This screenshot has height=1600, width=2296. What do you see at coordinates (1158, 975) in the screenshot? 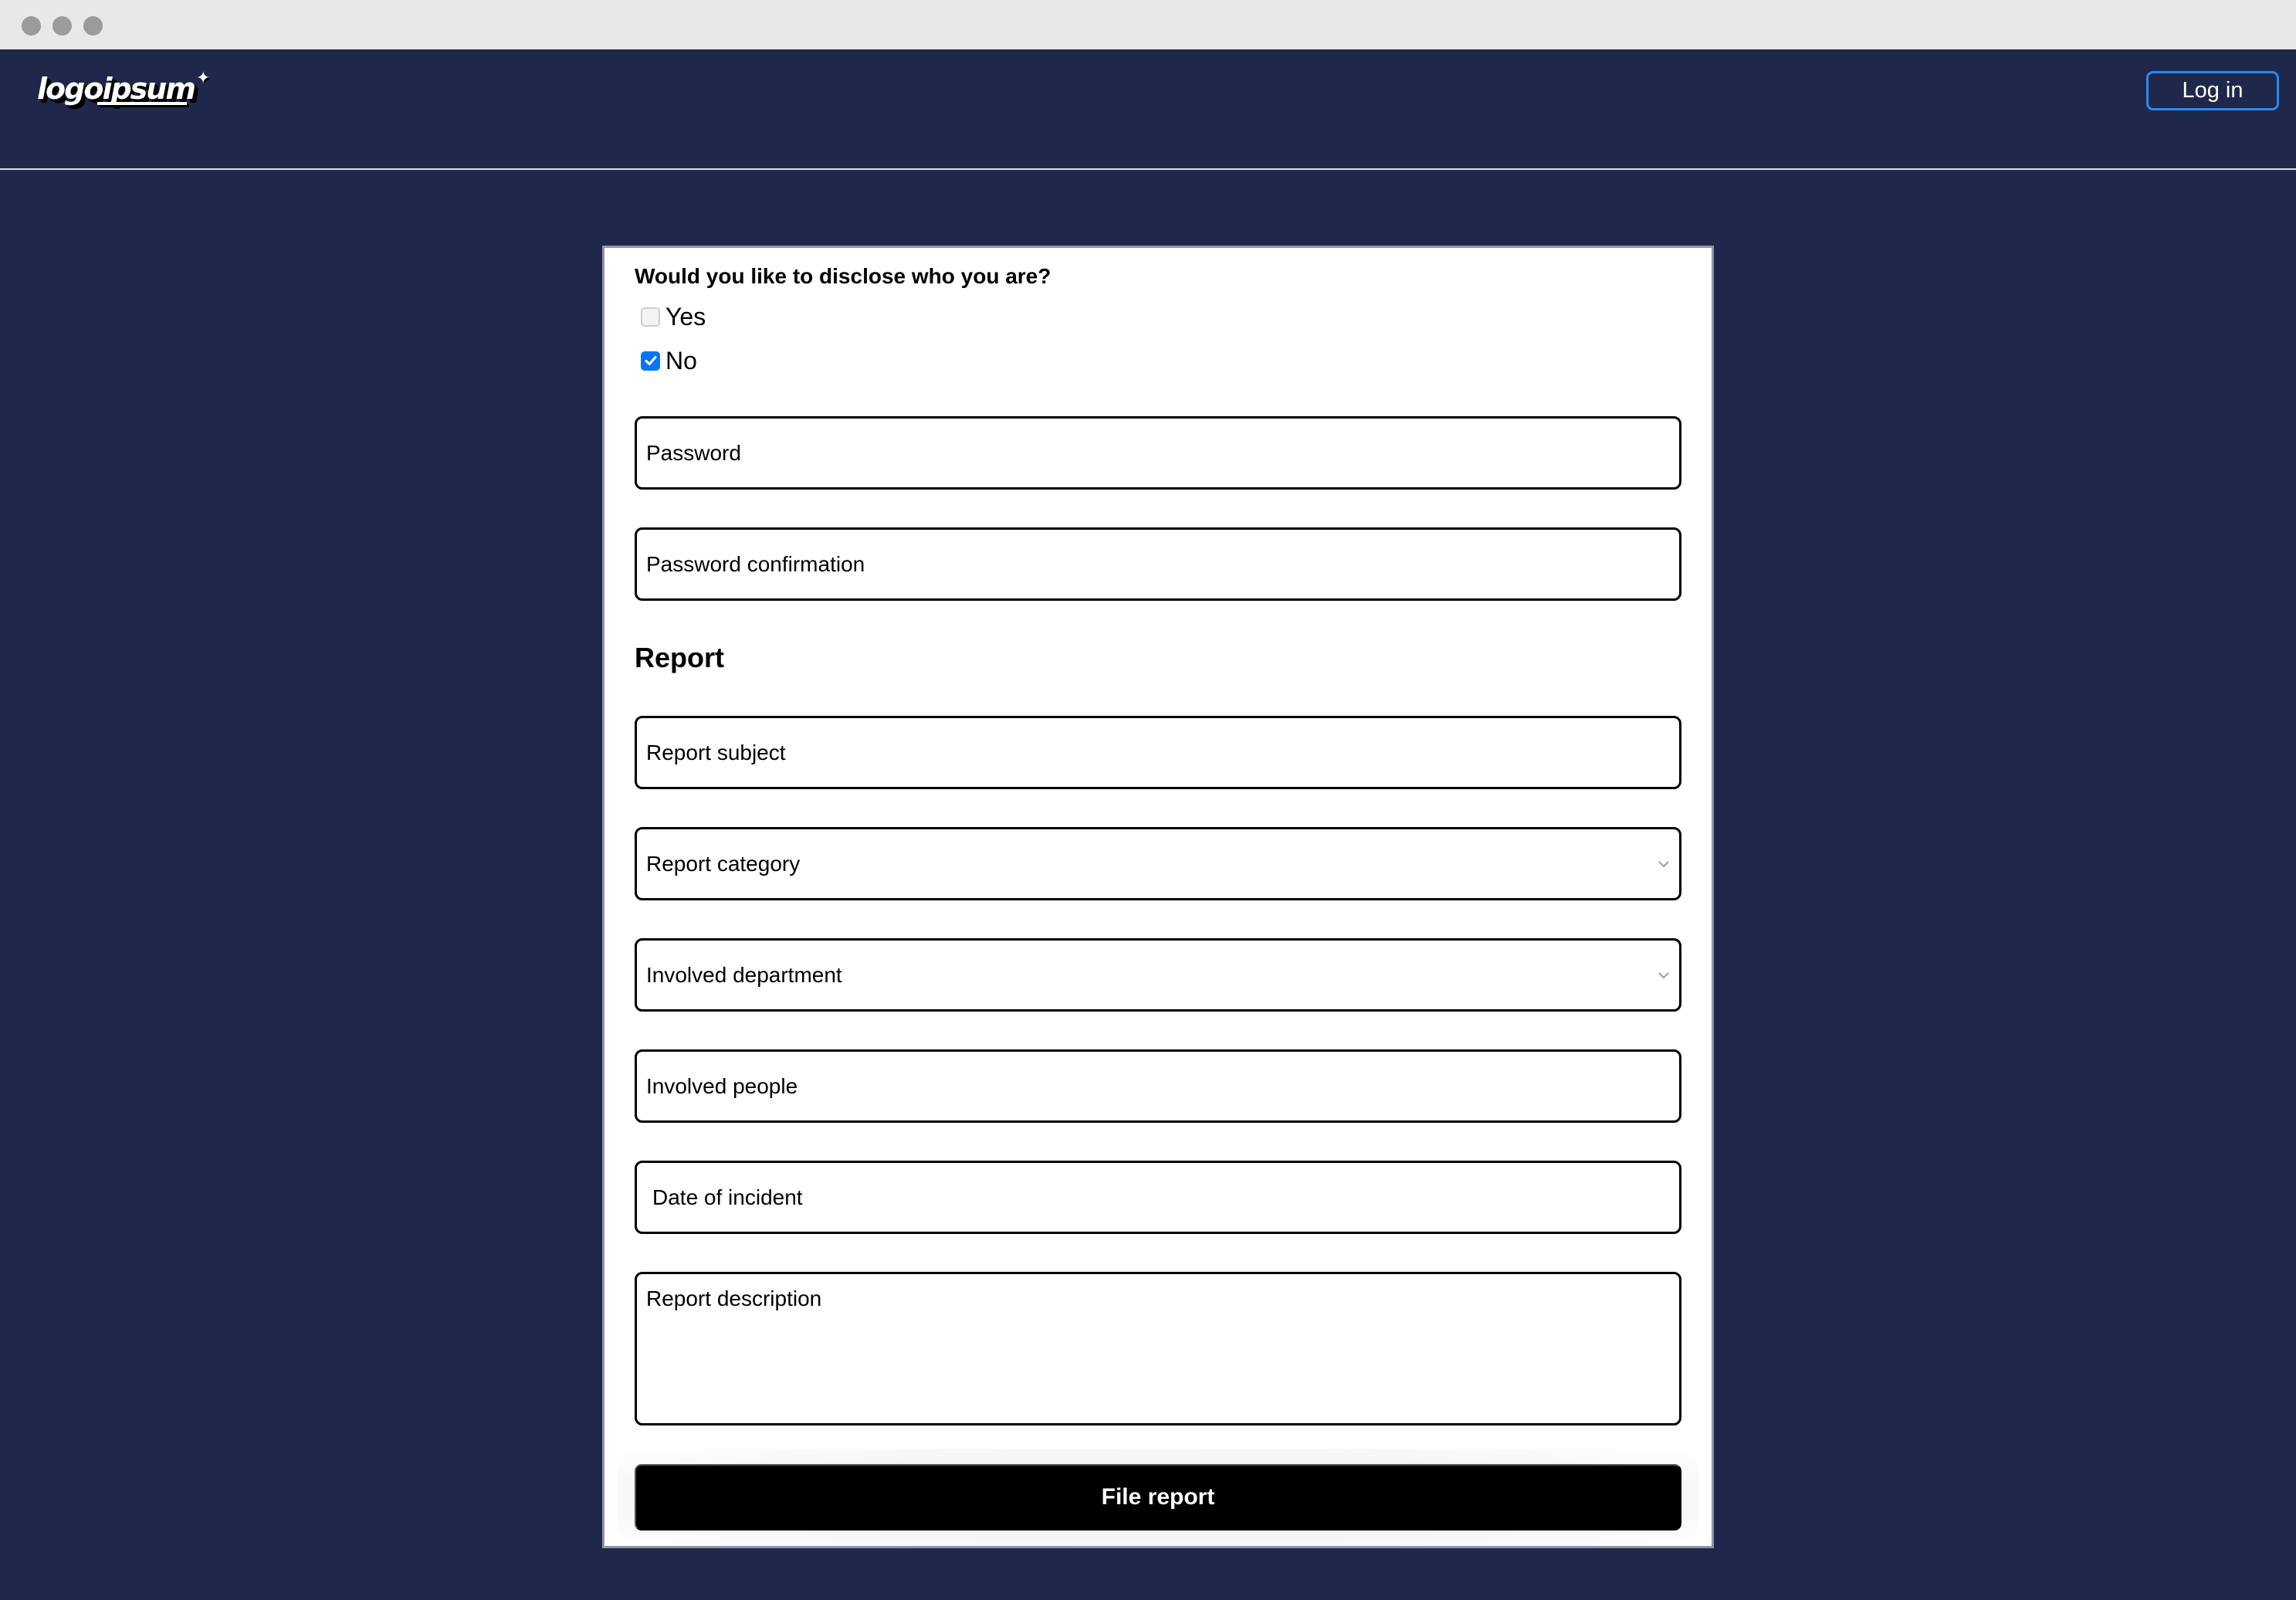
I see `involved-department-select: Involved department` at bounding box center [1158, 975].